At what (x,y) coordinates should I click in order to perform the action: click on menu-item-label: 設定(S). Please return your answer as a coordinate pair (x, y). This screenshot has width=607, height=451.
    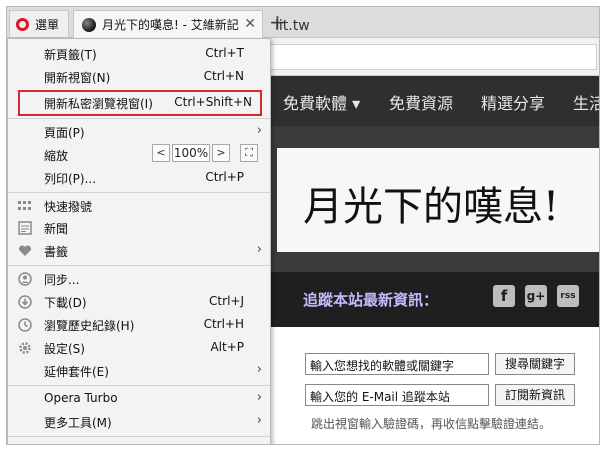
    Looking at the image, I should click on (64, 349).